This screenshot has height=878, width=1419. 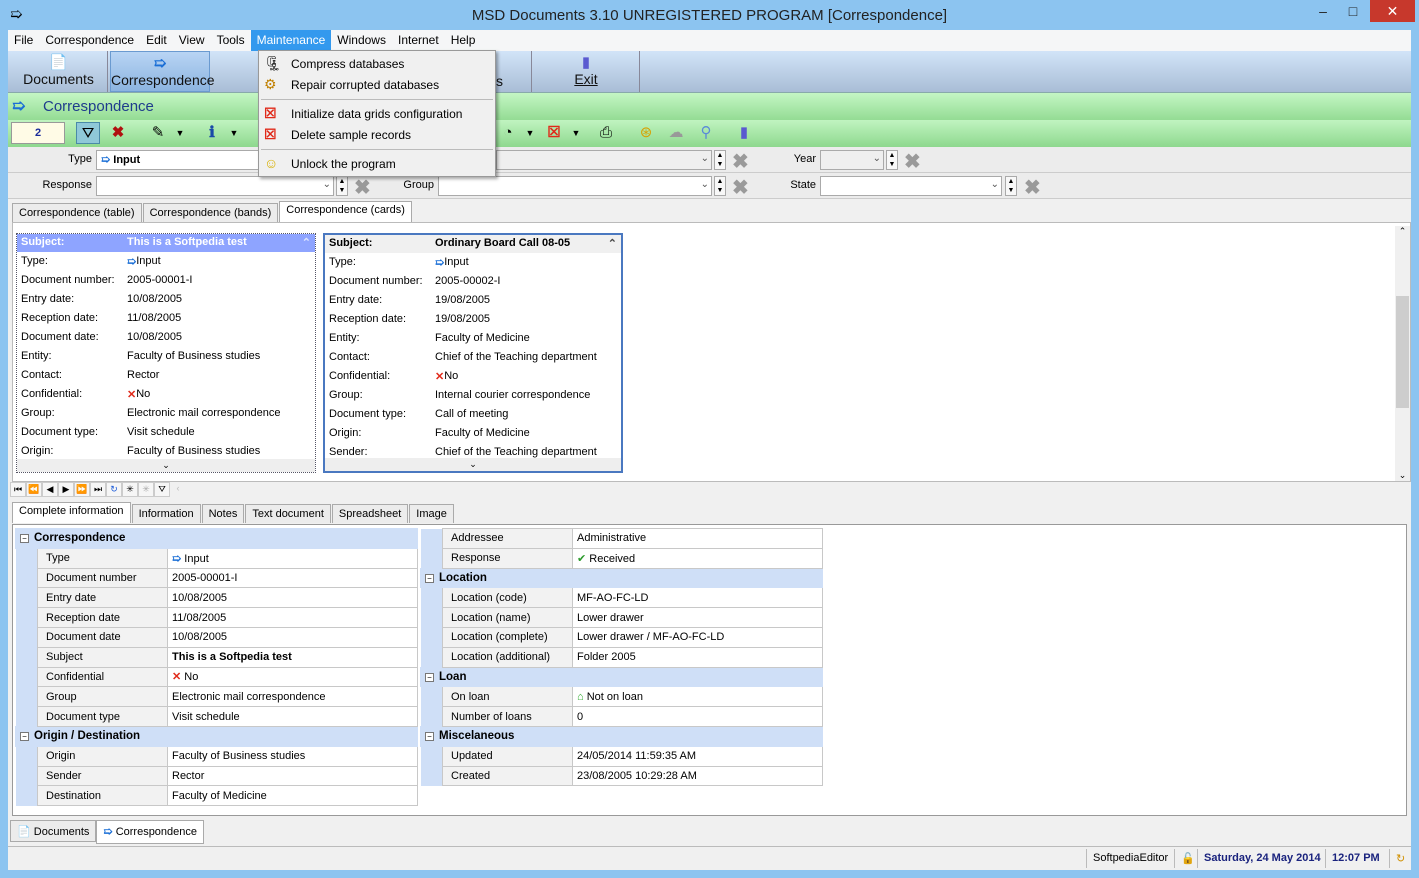 I want to click on group-label: Correspondence, so click(x=80, y=538).